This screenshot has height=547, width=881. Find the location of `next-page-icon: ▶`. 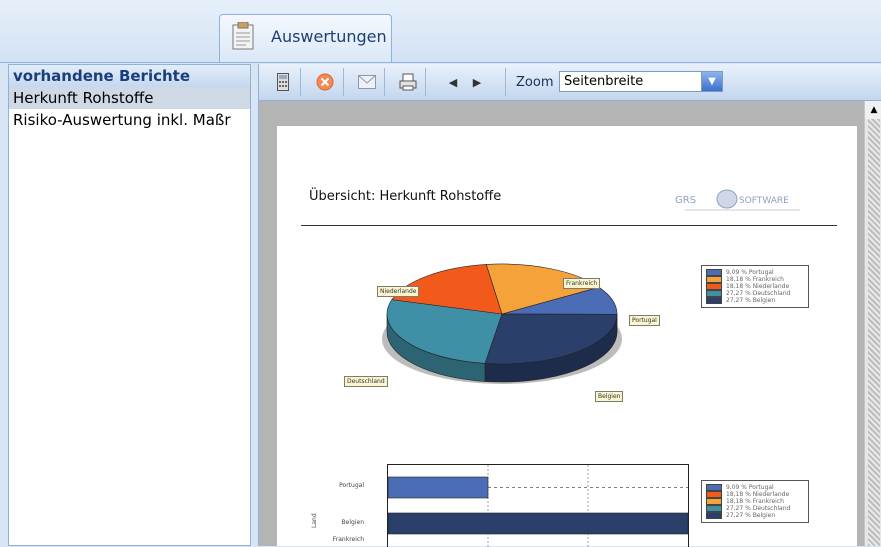

next-page-icon: ▶ is located at coordinates (477, 82).